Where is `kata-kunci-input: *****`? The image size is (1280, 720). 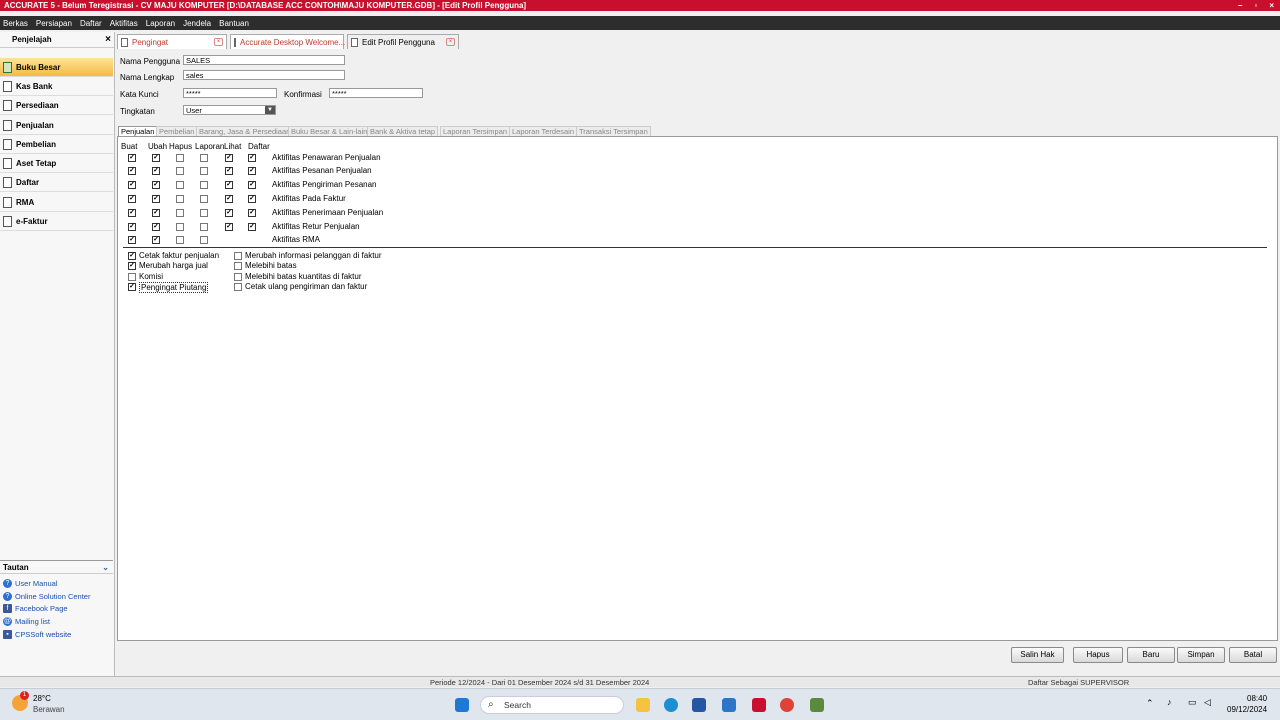 kata-kunci-input: ***** is located at coordinates (230, 93).